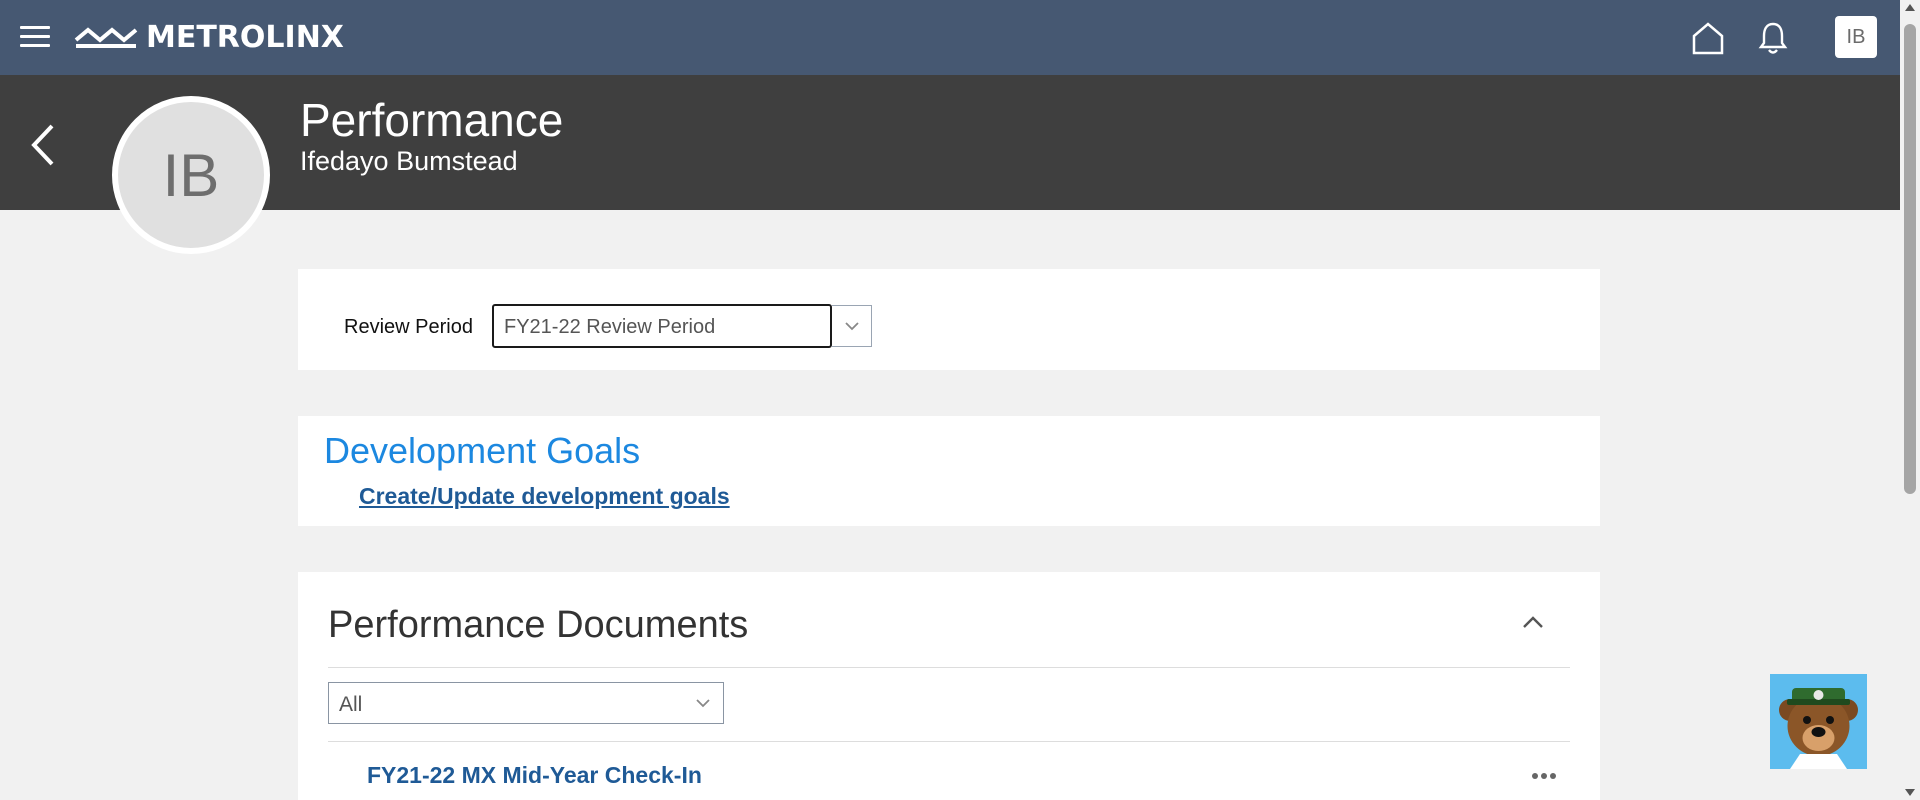 The height and width of the screenshot is (800, 1920). I want to click on scrollbar-thumb, so click(1910, 259).